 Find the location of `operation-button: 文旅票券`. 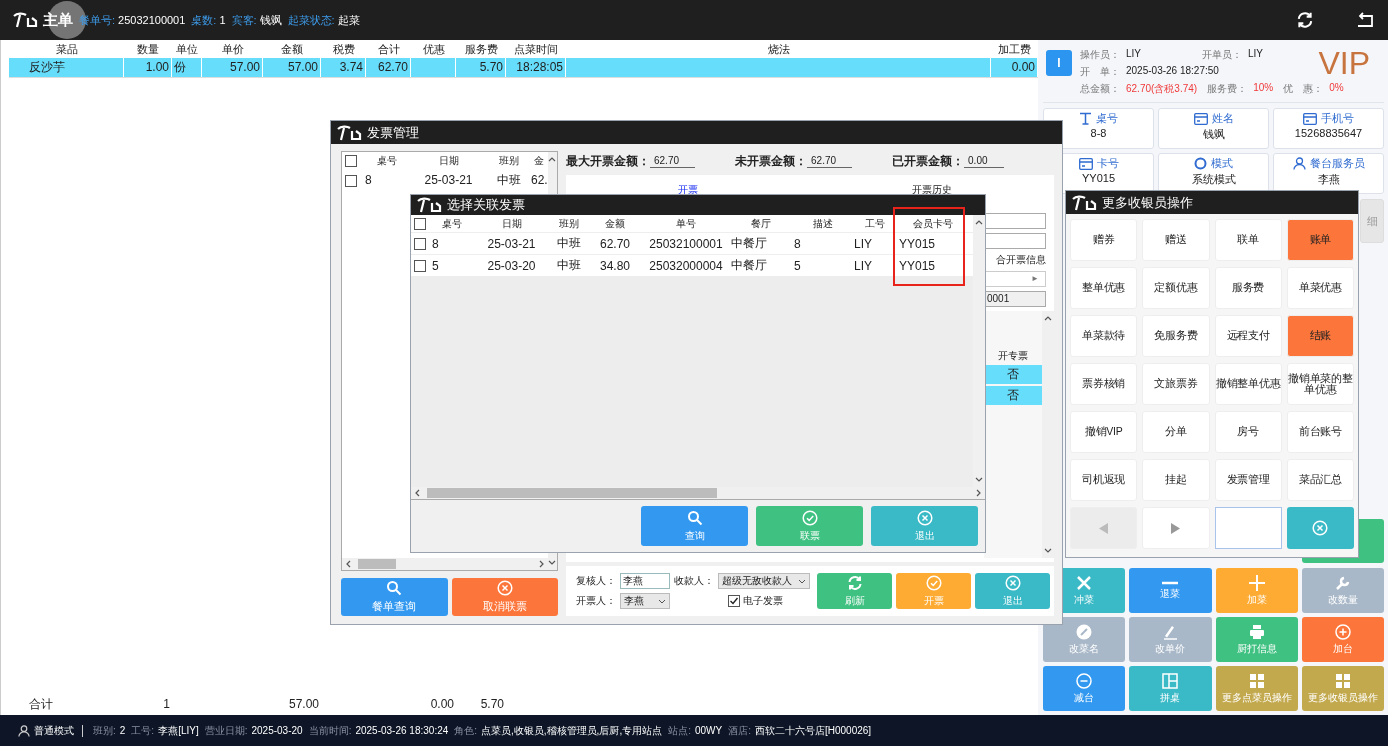

operation-button: 文旅票券 is located at coordinates (1176, 384).